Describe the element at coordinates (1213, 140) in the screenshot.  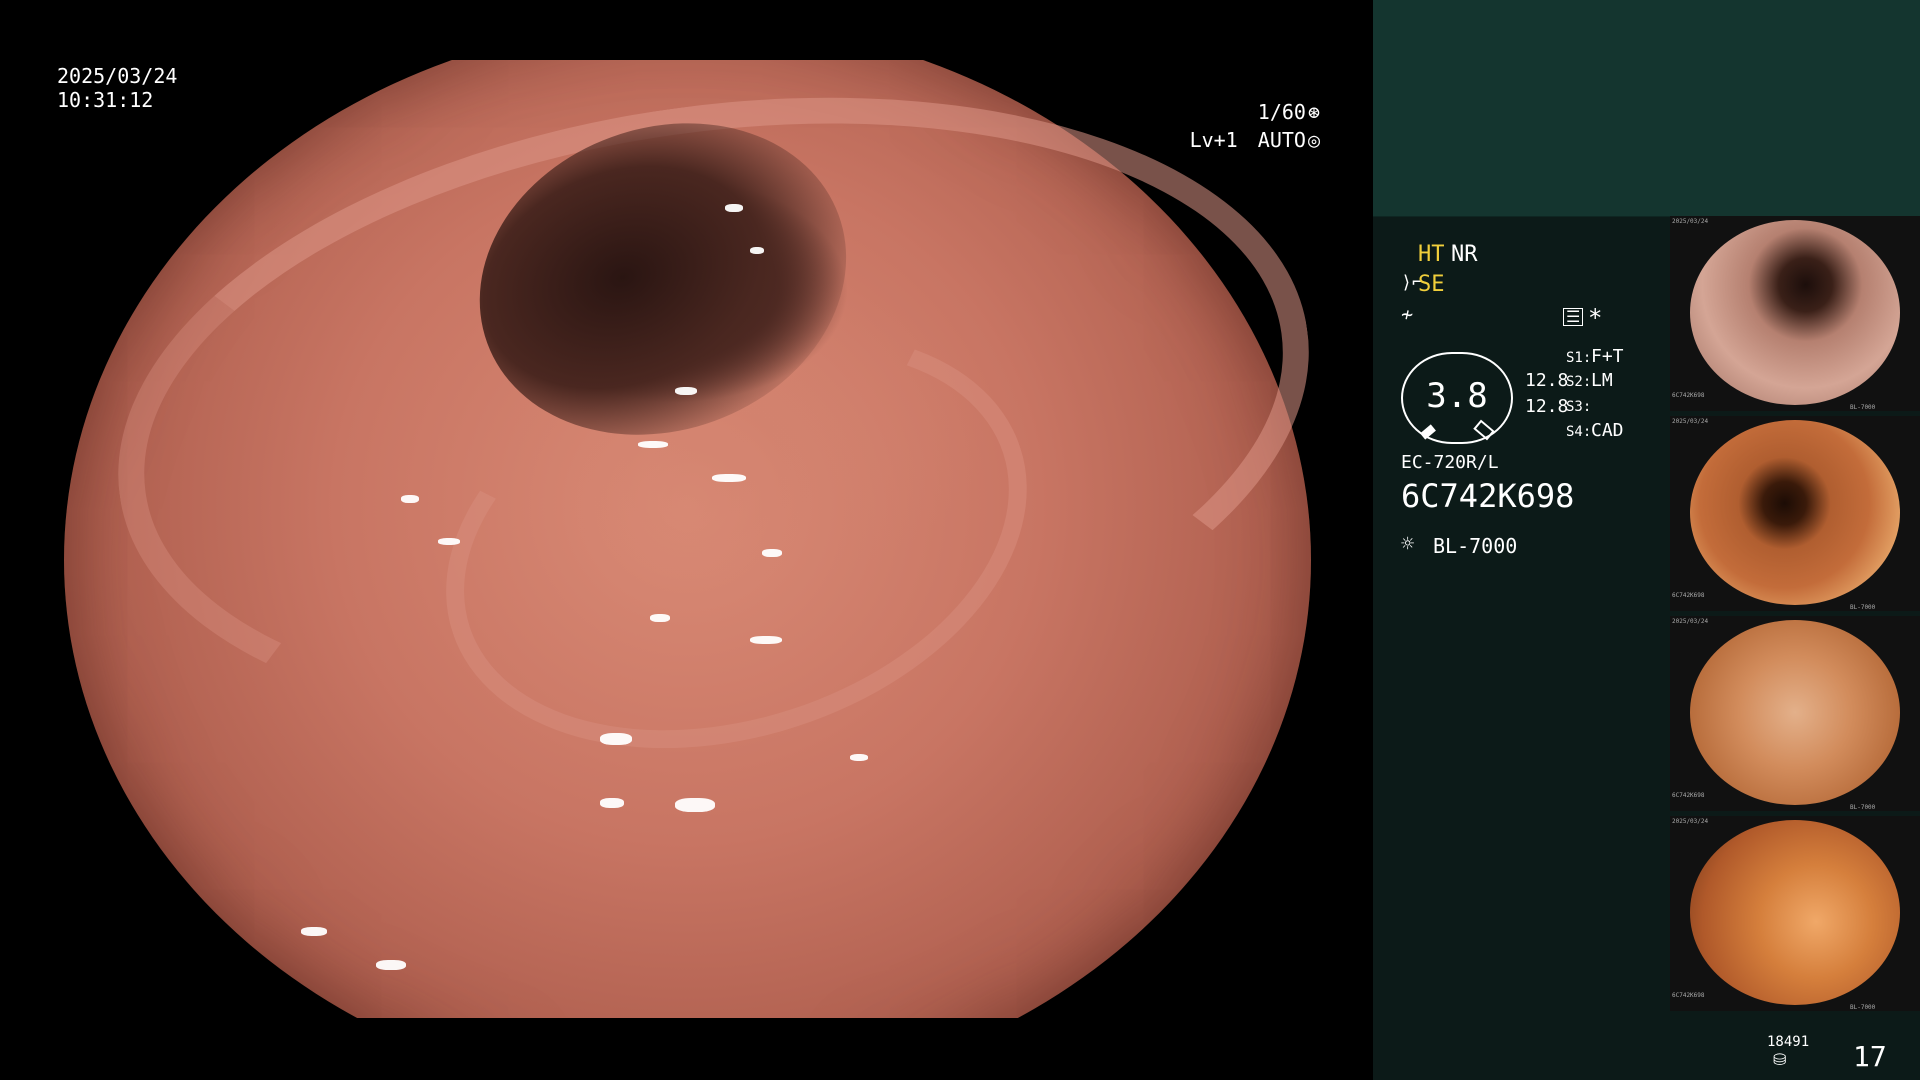
I see `level-value: Lv+1` at that location.